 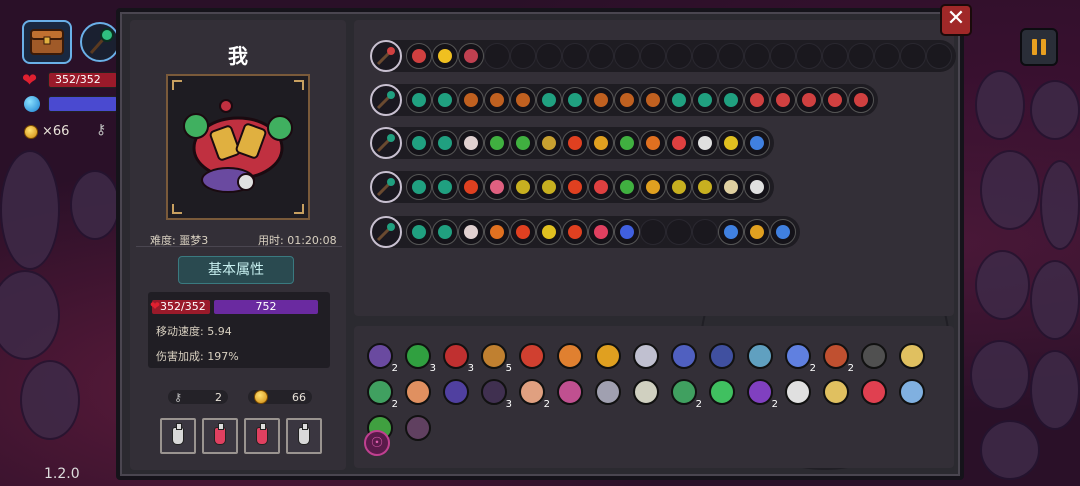 I want to click on beetle-item, so click(x=722, y=356).